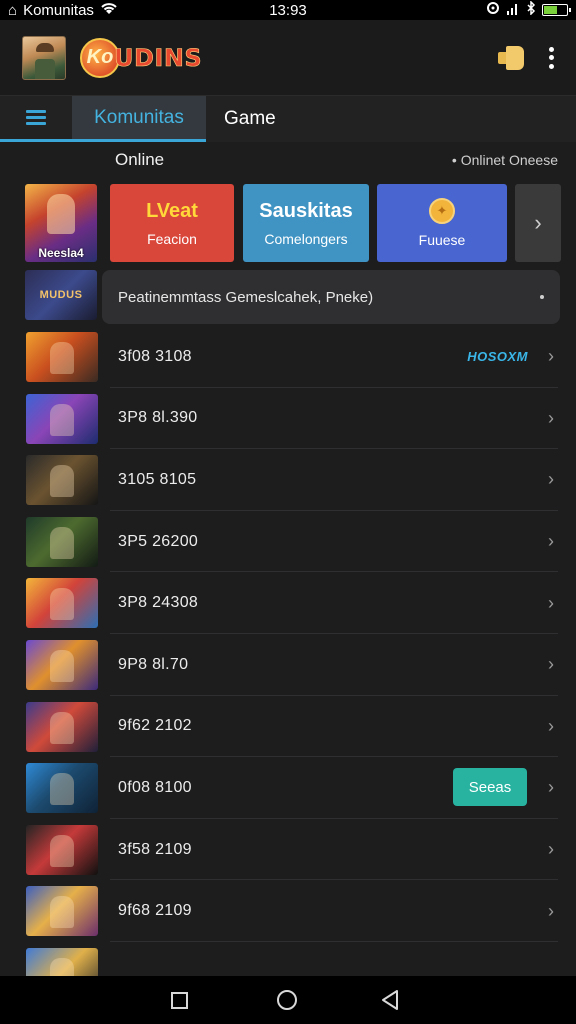 This screenshot has height=1024, width=576. I want to click on status-right, so click(528, 9).